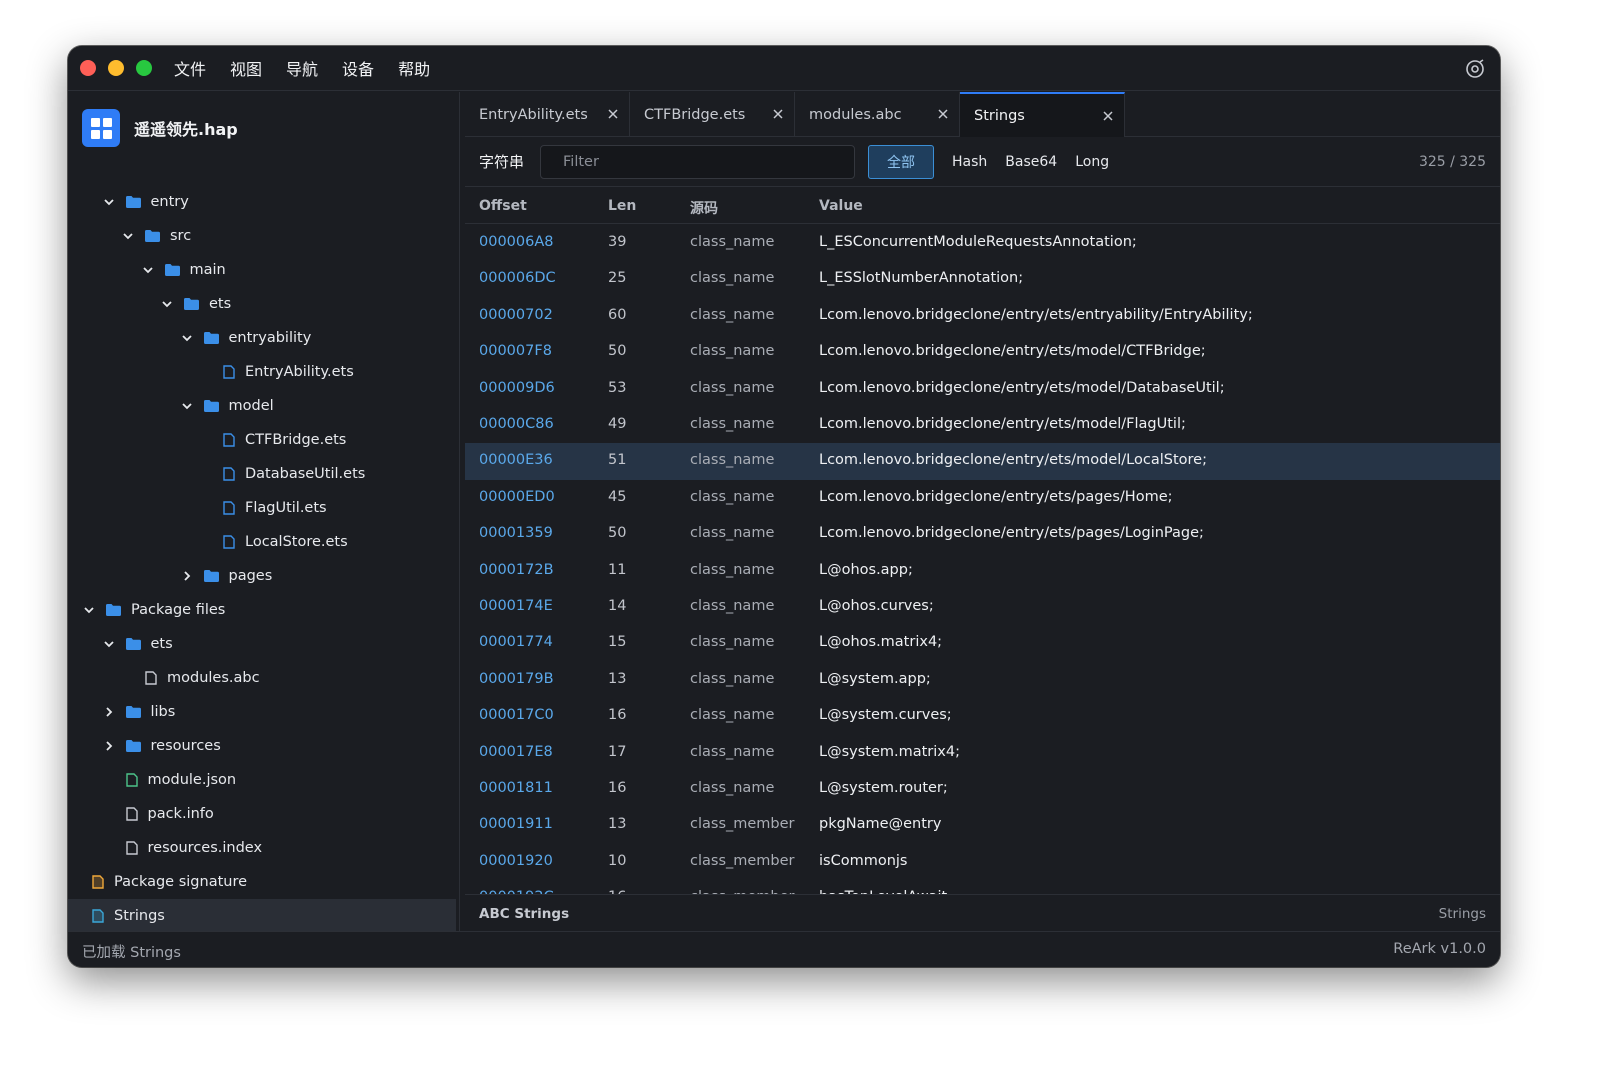 This screenshot has height=1080, width=1600. What do you see at coordinates (262, 915) in the screenshot?
I see `tree-item: Strings` at bounding box center [262, 915].